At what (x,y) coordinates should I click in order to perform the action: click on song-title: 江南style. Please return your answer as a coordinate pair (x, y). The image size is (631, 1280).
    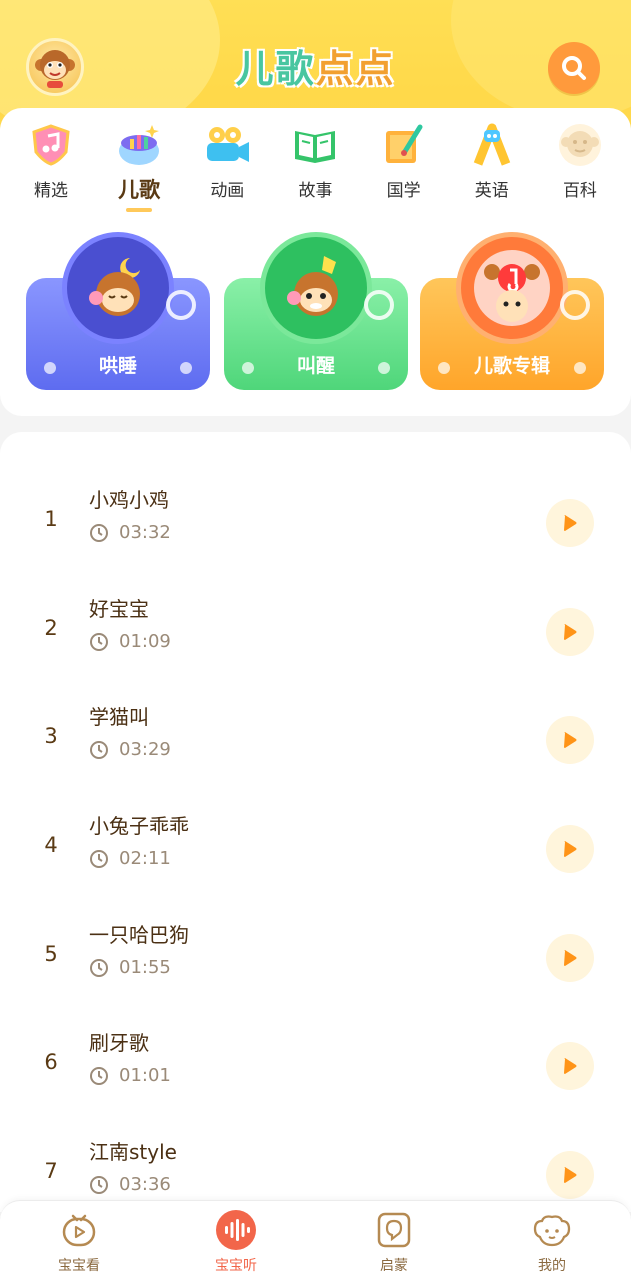
    Looking at the image, I should click on (133, 1152).